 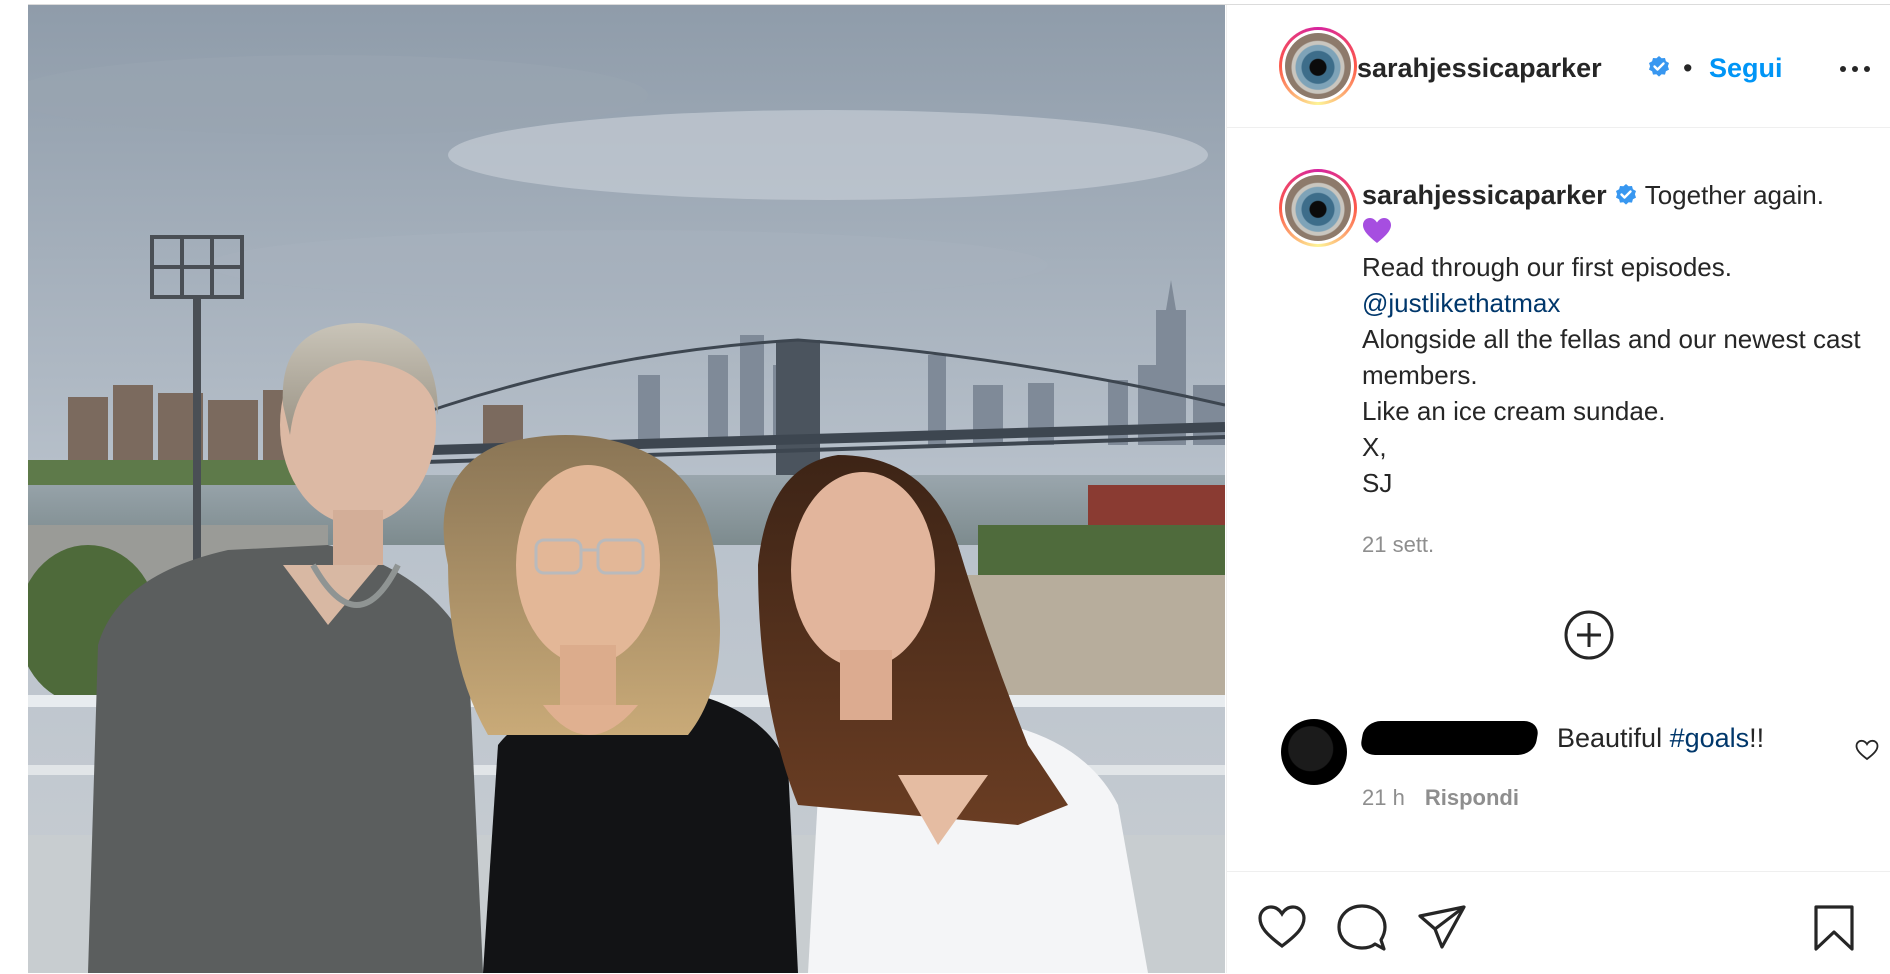 What do you see at coordinates (1710, 738) in the screenshot?
I see `comment-hashtag: #goals` at bounding box center [1710, 738].